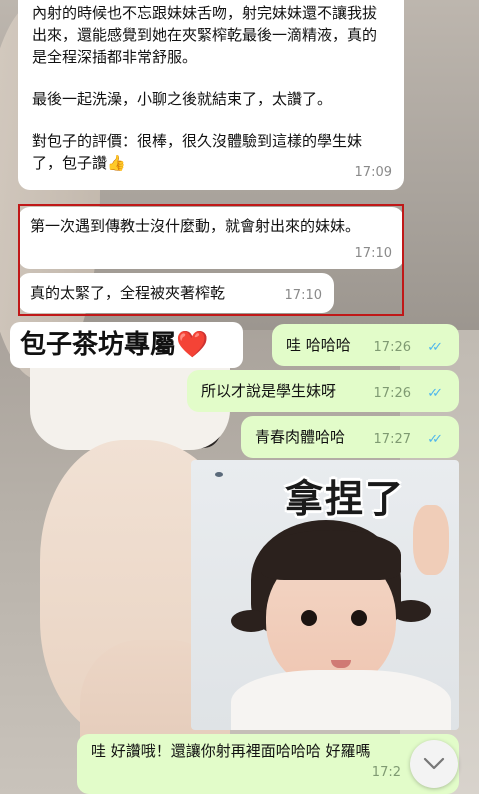 This screenshot has height=794, width=479. Describe the element at coordinates (318, 345) in the screenshot. I see `message-text: 哇 哈哈哈` at that location.